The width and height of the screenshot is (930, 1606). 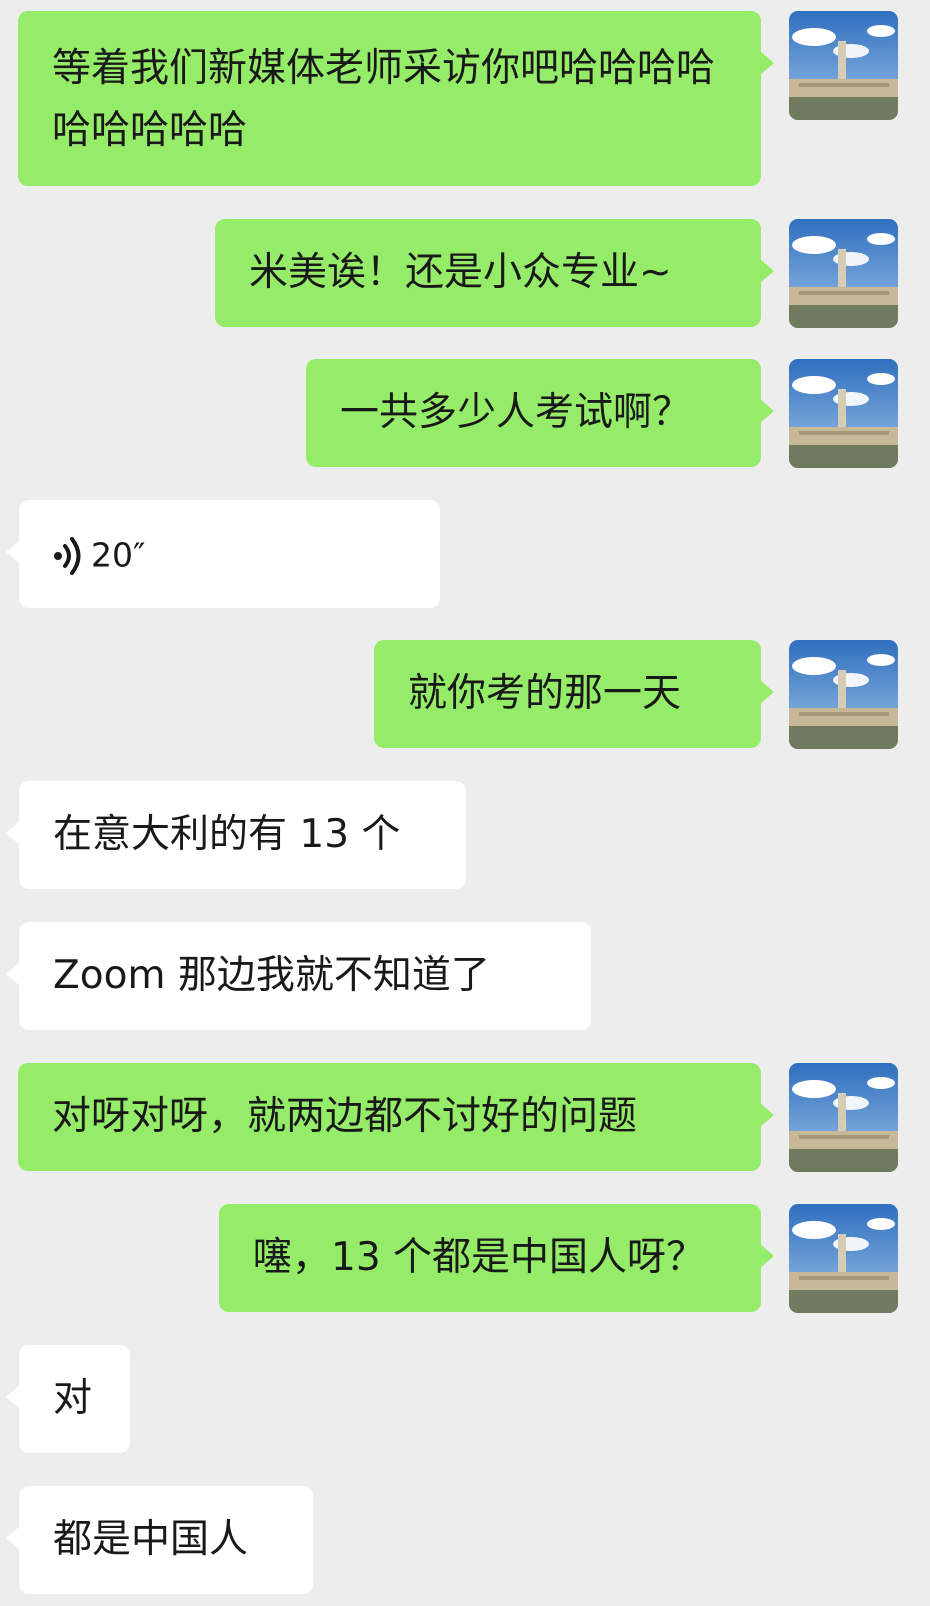 What do you see at coordinates (479, 1257) in the screenshot?
I see `message-text: 噻，13 个都是中国人呀？` at bounding box center [479, 1257].